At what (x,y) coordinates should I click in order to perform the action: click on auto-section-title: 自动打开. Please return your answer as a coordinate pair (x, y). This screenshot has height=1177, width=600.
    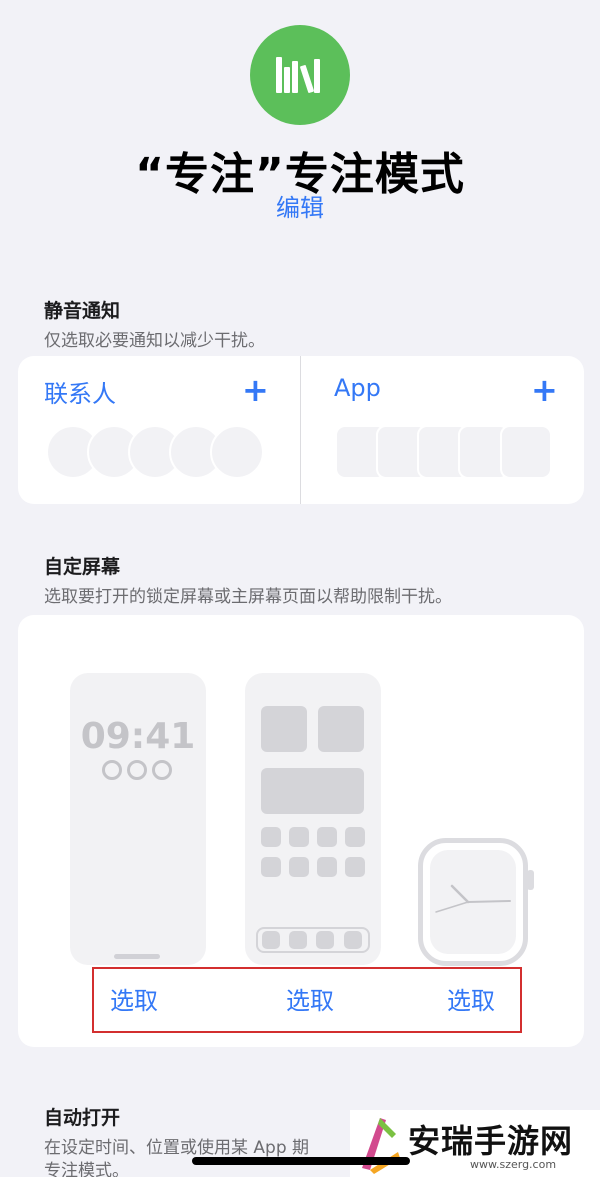
    Looking at the image, I should click on (82, 1118).